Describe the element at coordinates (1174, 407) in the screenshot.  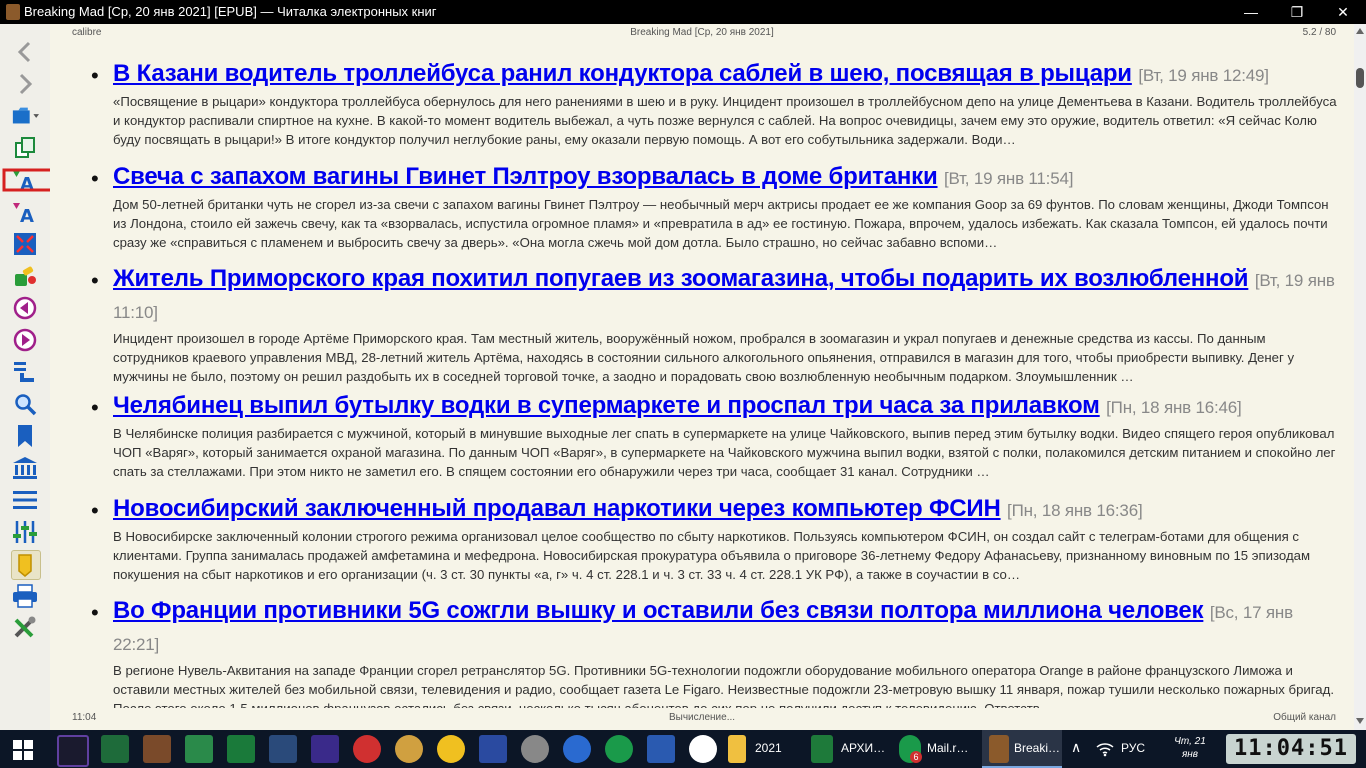
I see `article-date: [Пн, 18 янв 16:46]` at that location.